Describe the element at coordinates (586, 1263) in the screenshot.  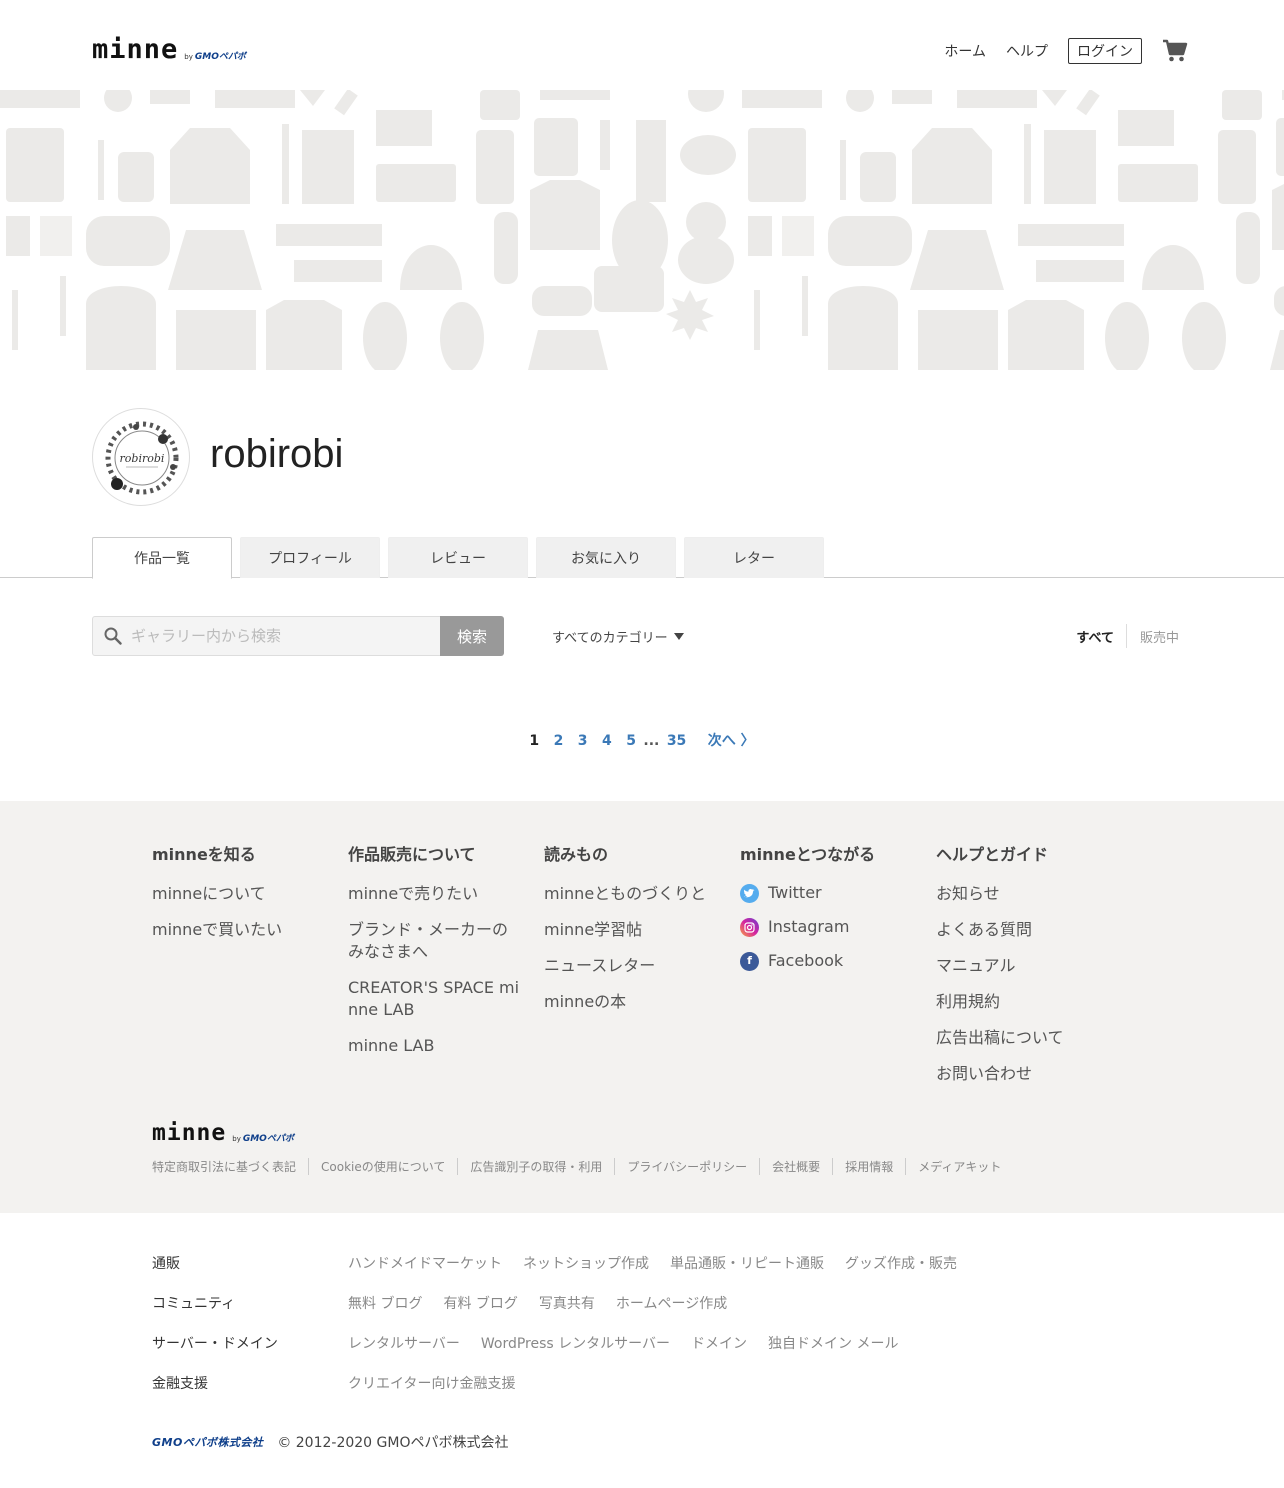
I see `group-link: ネットショップ作成` at that location.